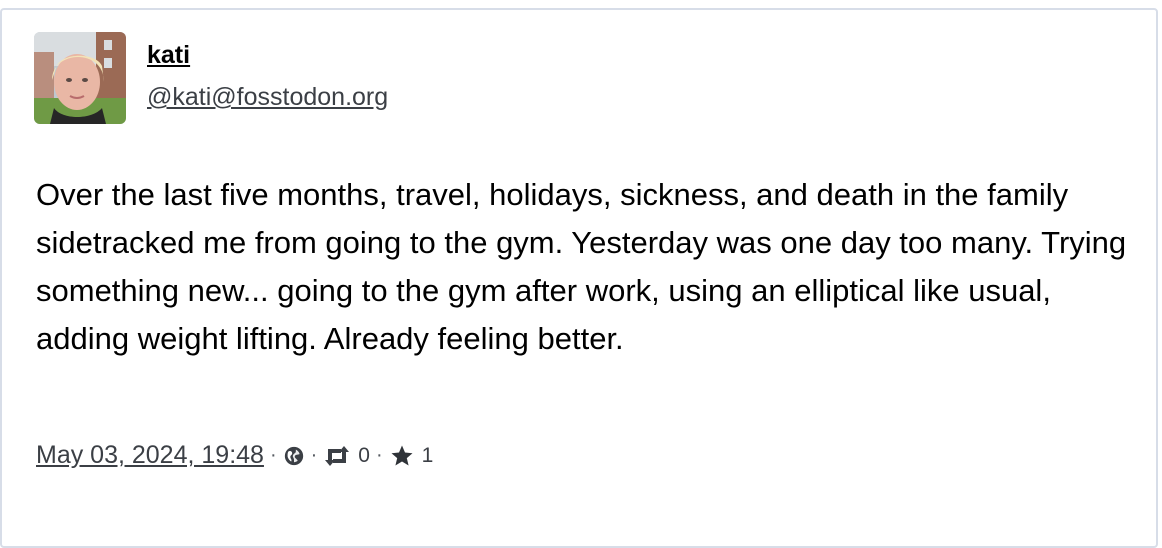 This screenshot has width=1162, height=548. I want to click on page-background, so click(581, 4).